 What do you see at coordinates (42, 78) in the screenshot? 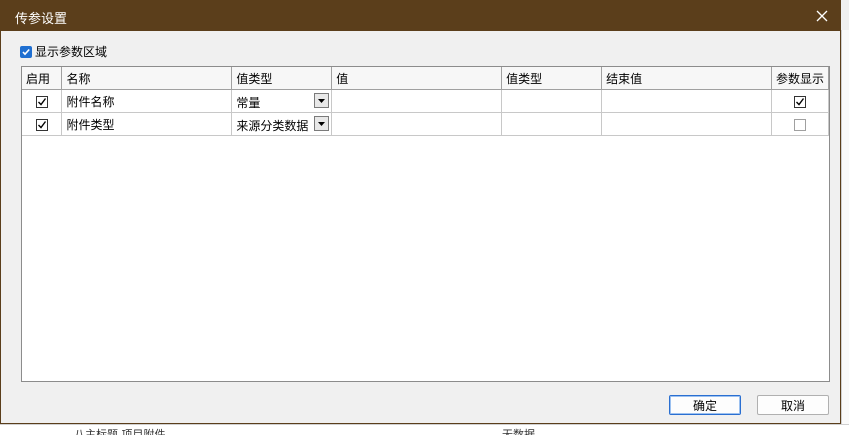
I see `col-header-enabled: 启用` at bounding box center [42, 78].